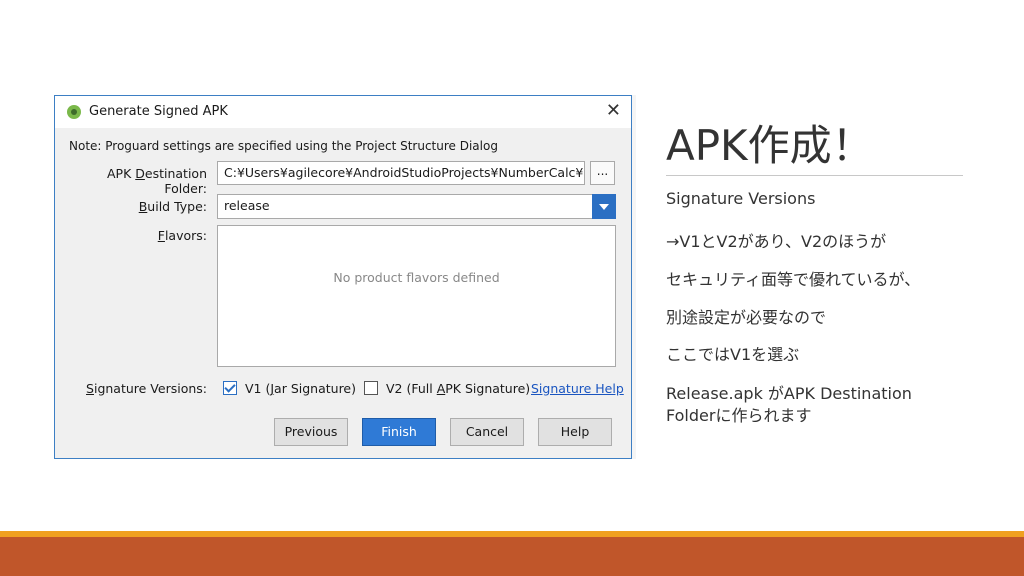 Image resolution: width=1024 pixels, height=576 pixels. What do you see at coordinates (512, 556) in the screenshot?
I see `footer-bar` at bounding box center [512, 556].